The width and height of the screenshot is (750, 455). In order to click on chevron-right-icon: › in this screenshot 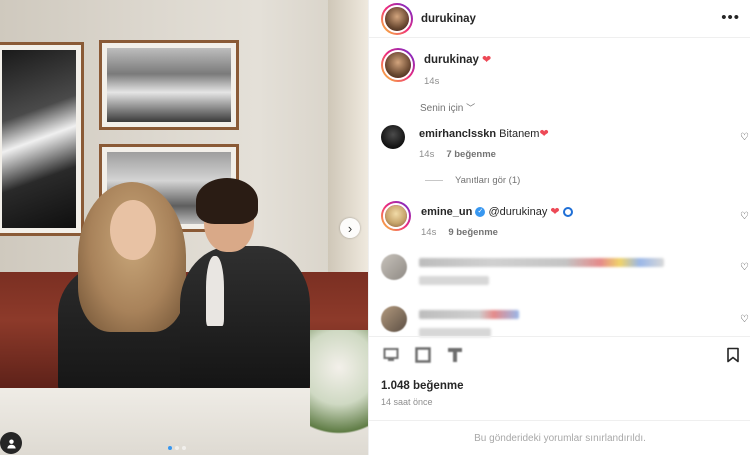, I will do `click(350, 228)`.